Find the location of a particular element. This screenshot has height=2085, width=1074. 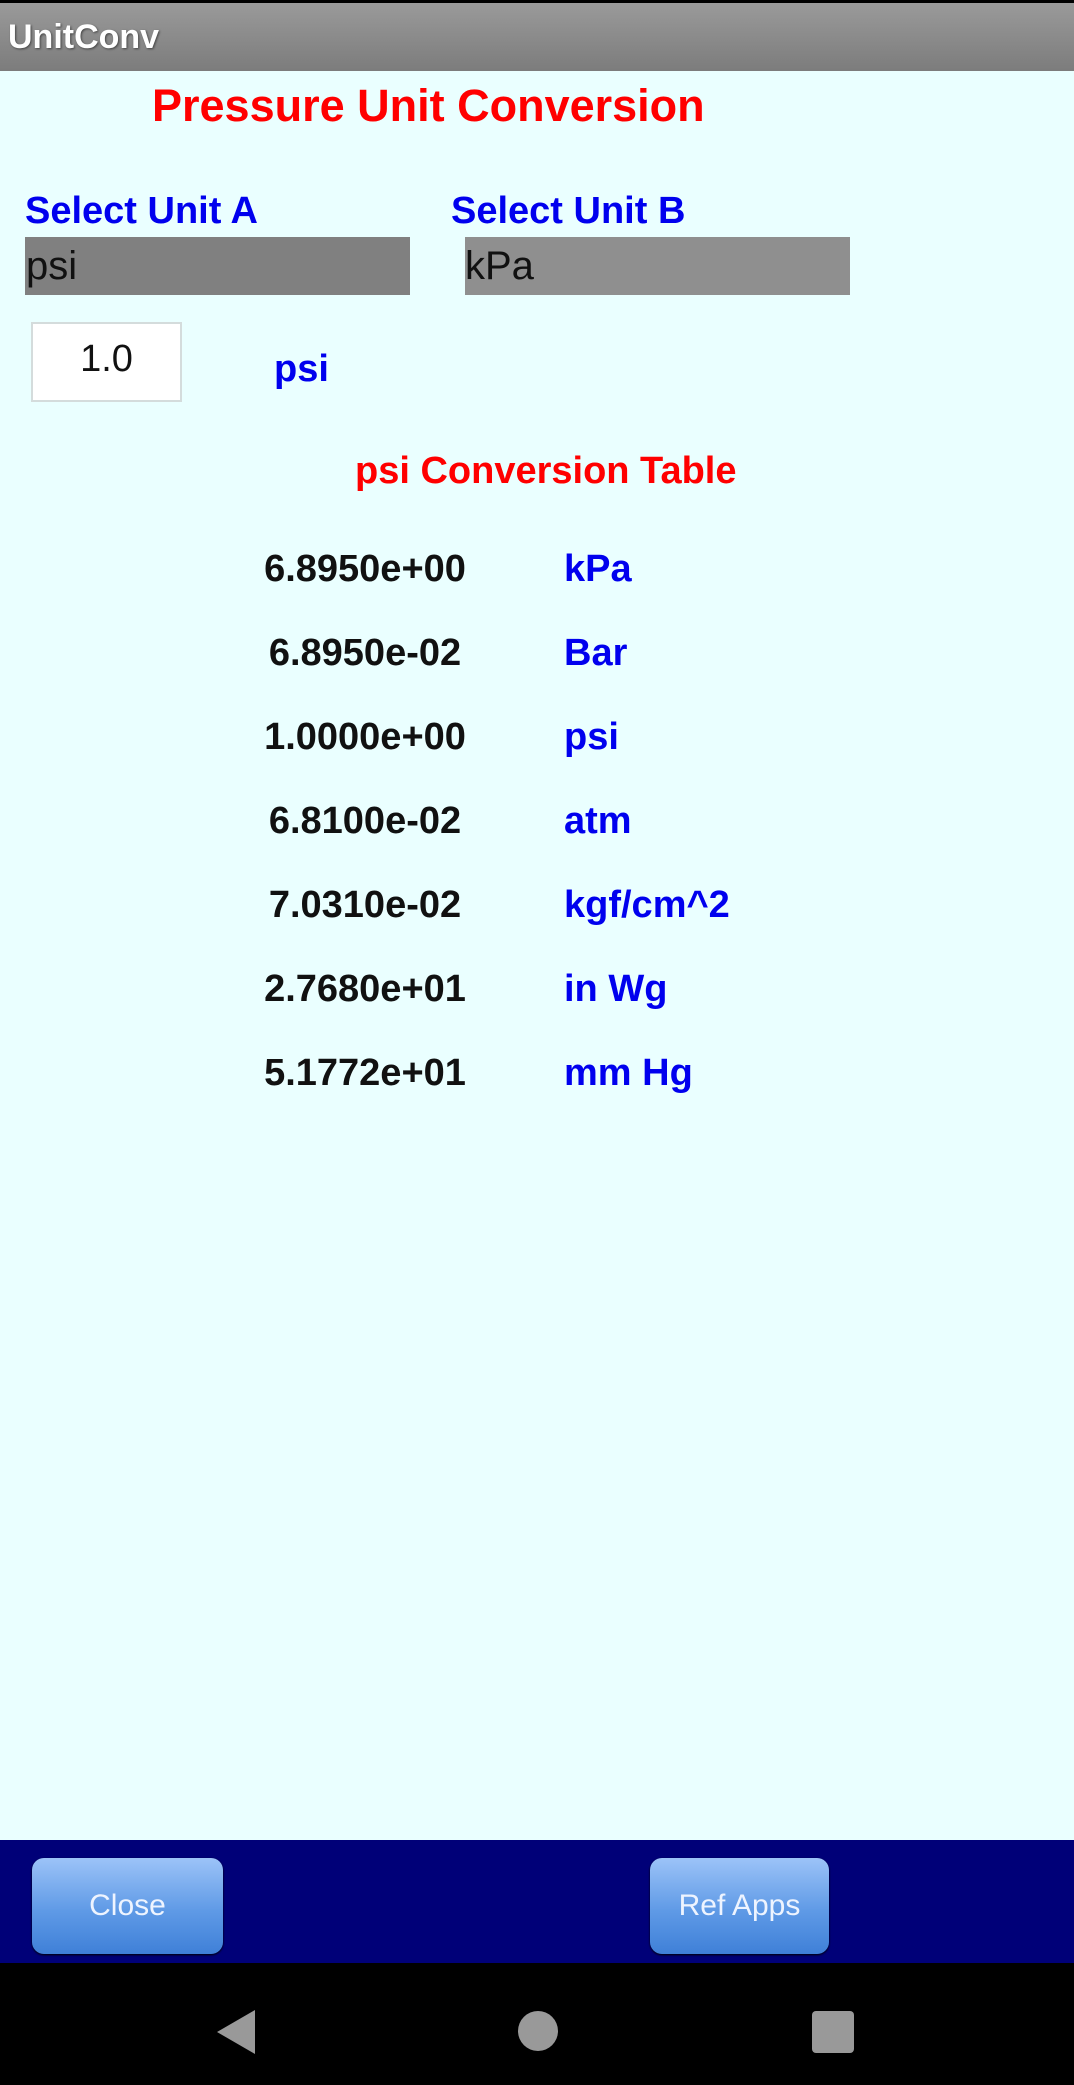

input-unit-label: psi is located at coordinates (301, 369).